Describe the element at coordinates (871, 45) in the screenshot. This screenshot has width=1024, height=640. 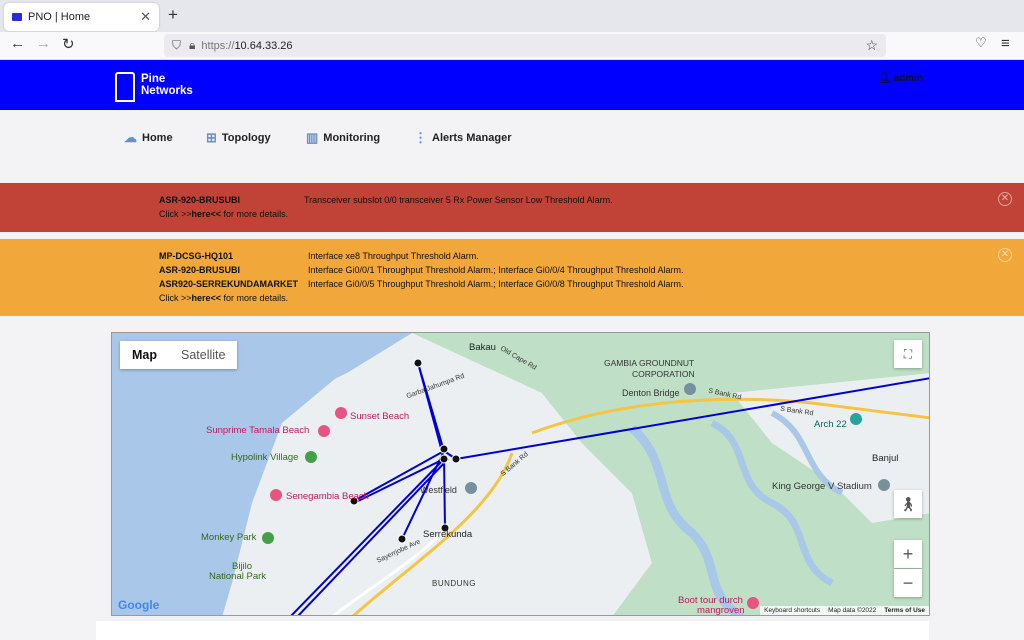
I see `bookmark-star-icon: ☆` at that location.